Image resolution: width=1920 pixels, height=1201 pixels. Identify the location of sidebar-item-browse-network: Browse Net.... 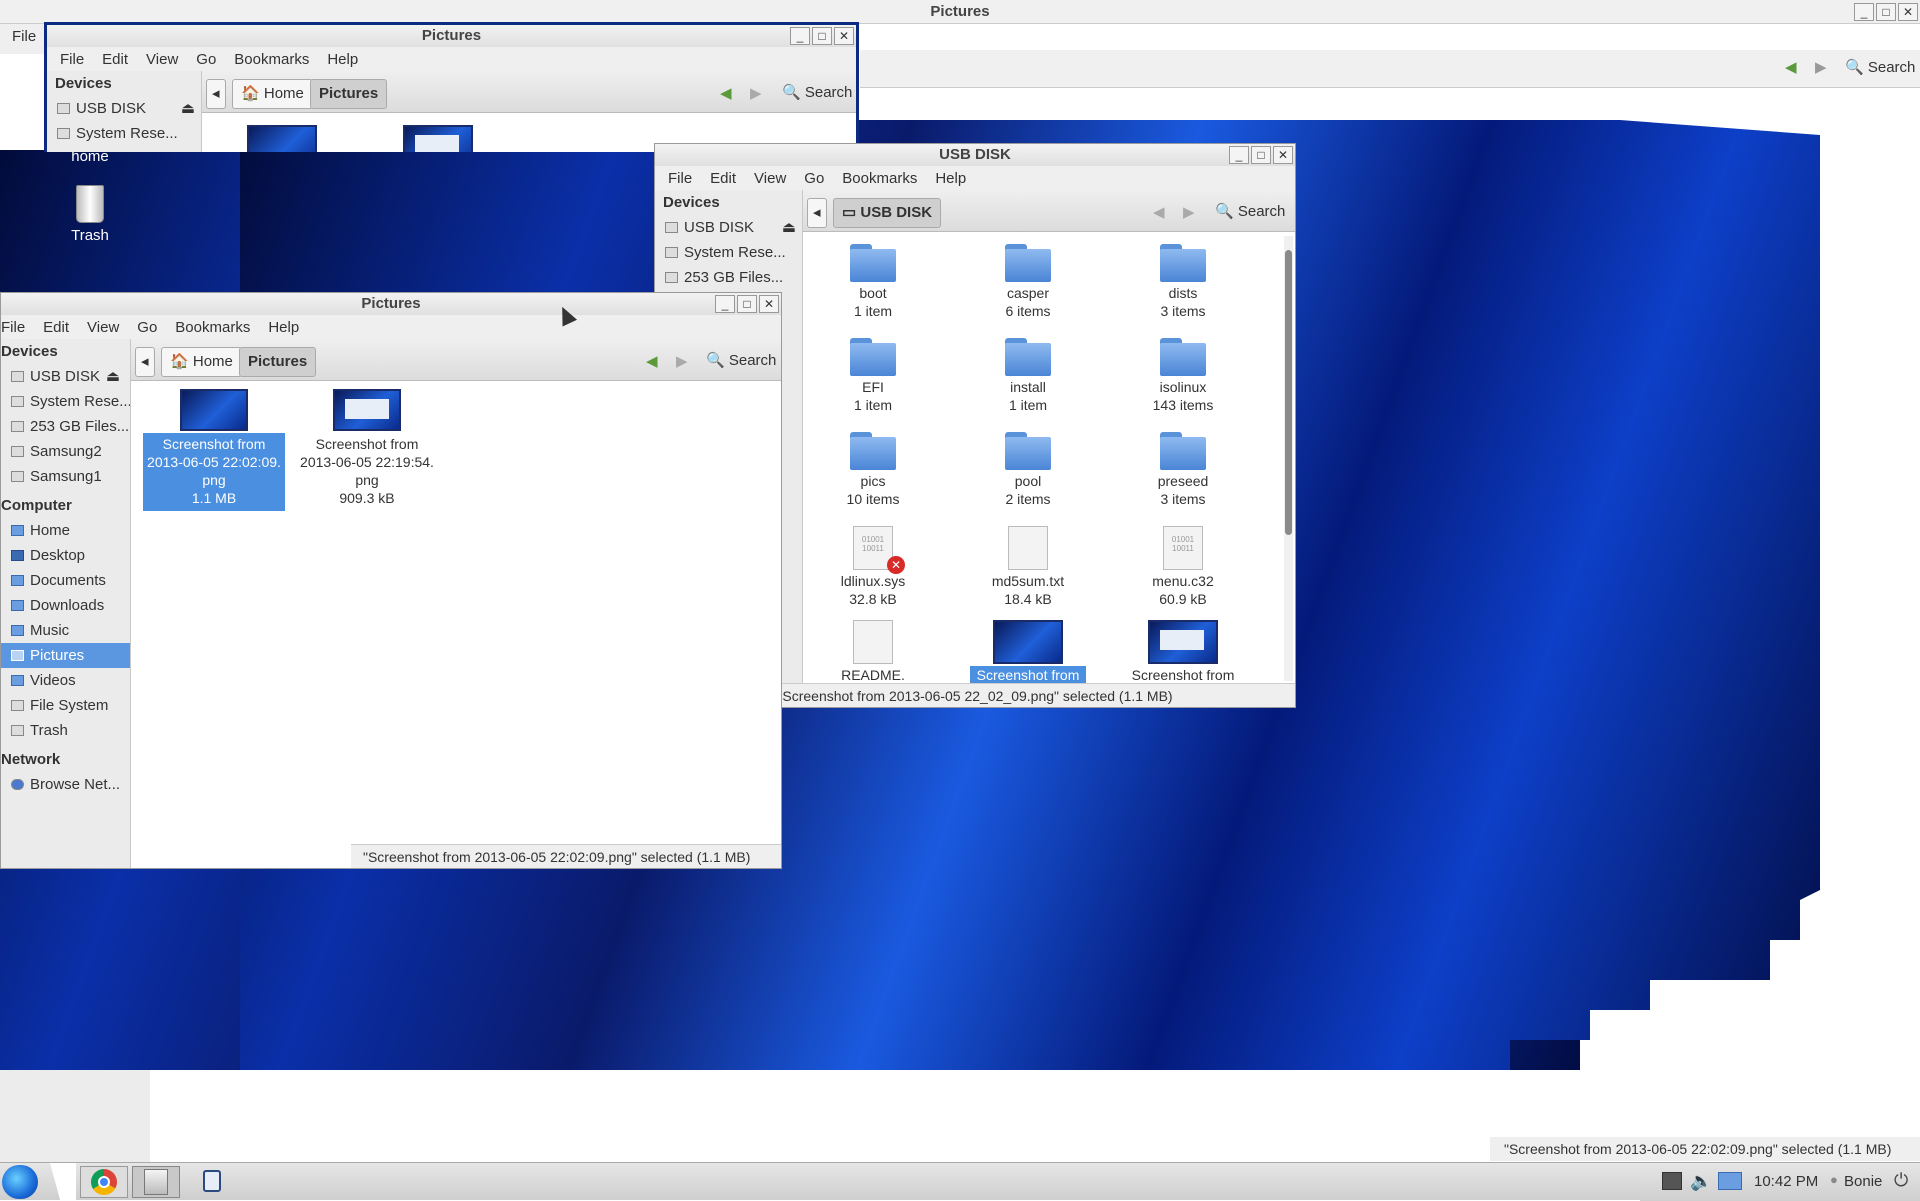
(65, 784).